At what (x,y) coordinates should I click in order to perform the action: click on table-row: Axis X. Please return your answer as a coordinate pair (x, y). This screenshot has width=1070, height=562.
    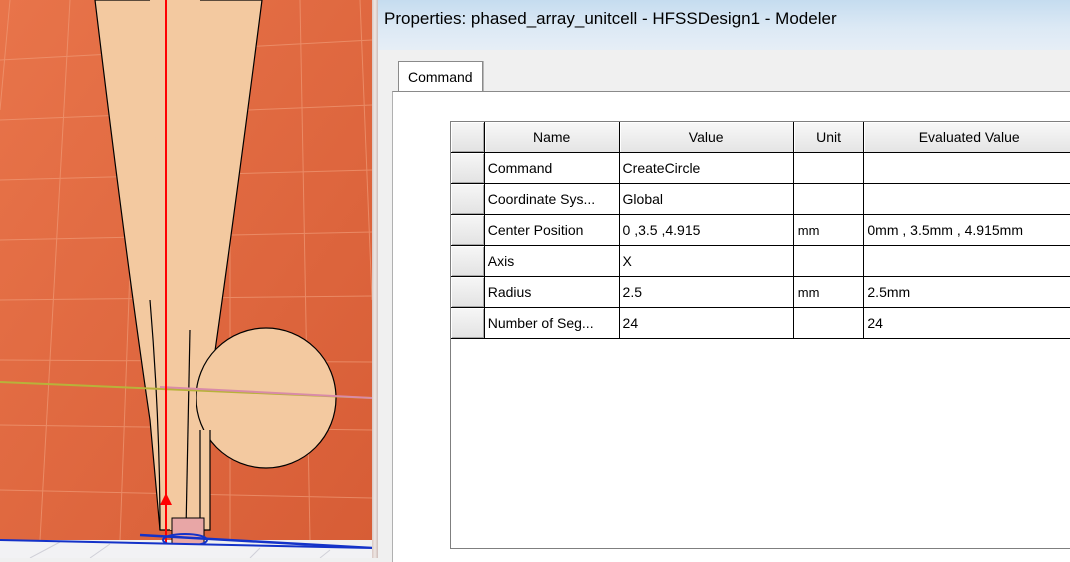
    Looking at the image, I should click on (760, 261).